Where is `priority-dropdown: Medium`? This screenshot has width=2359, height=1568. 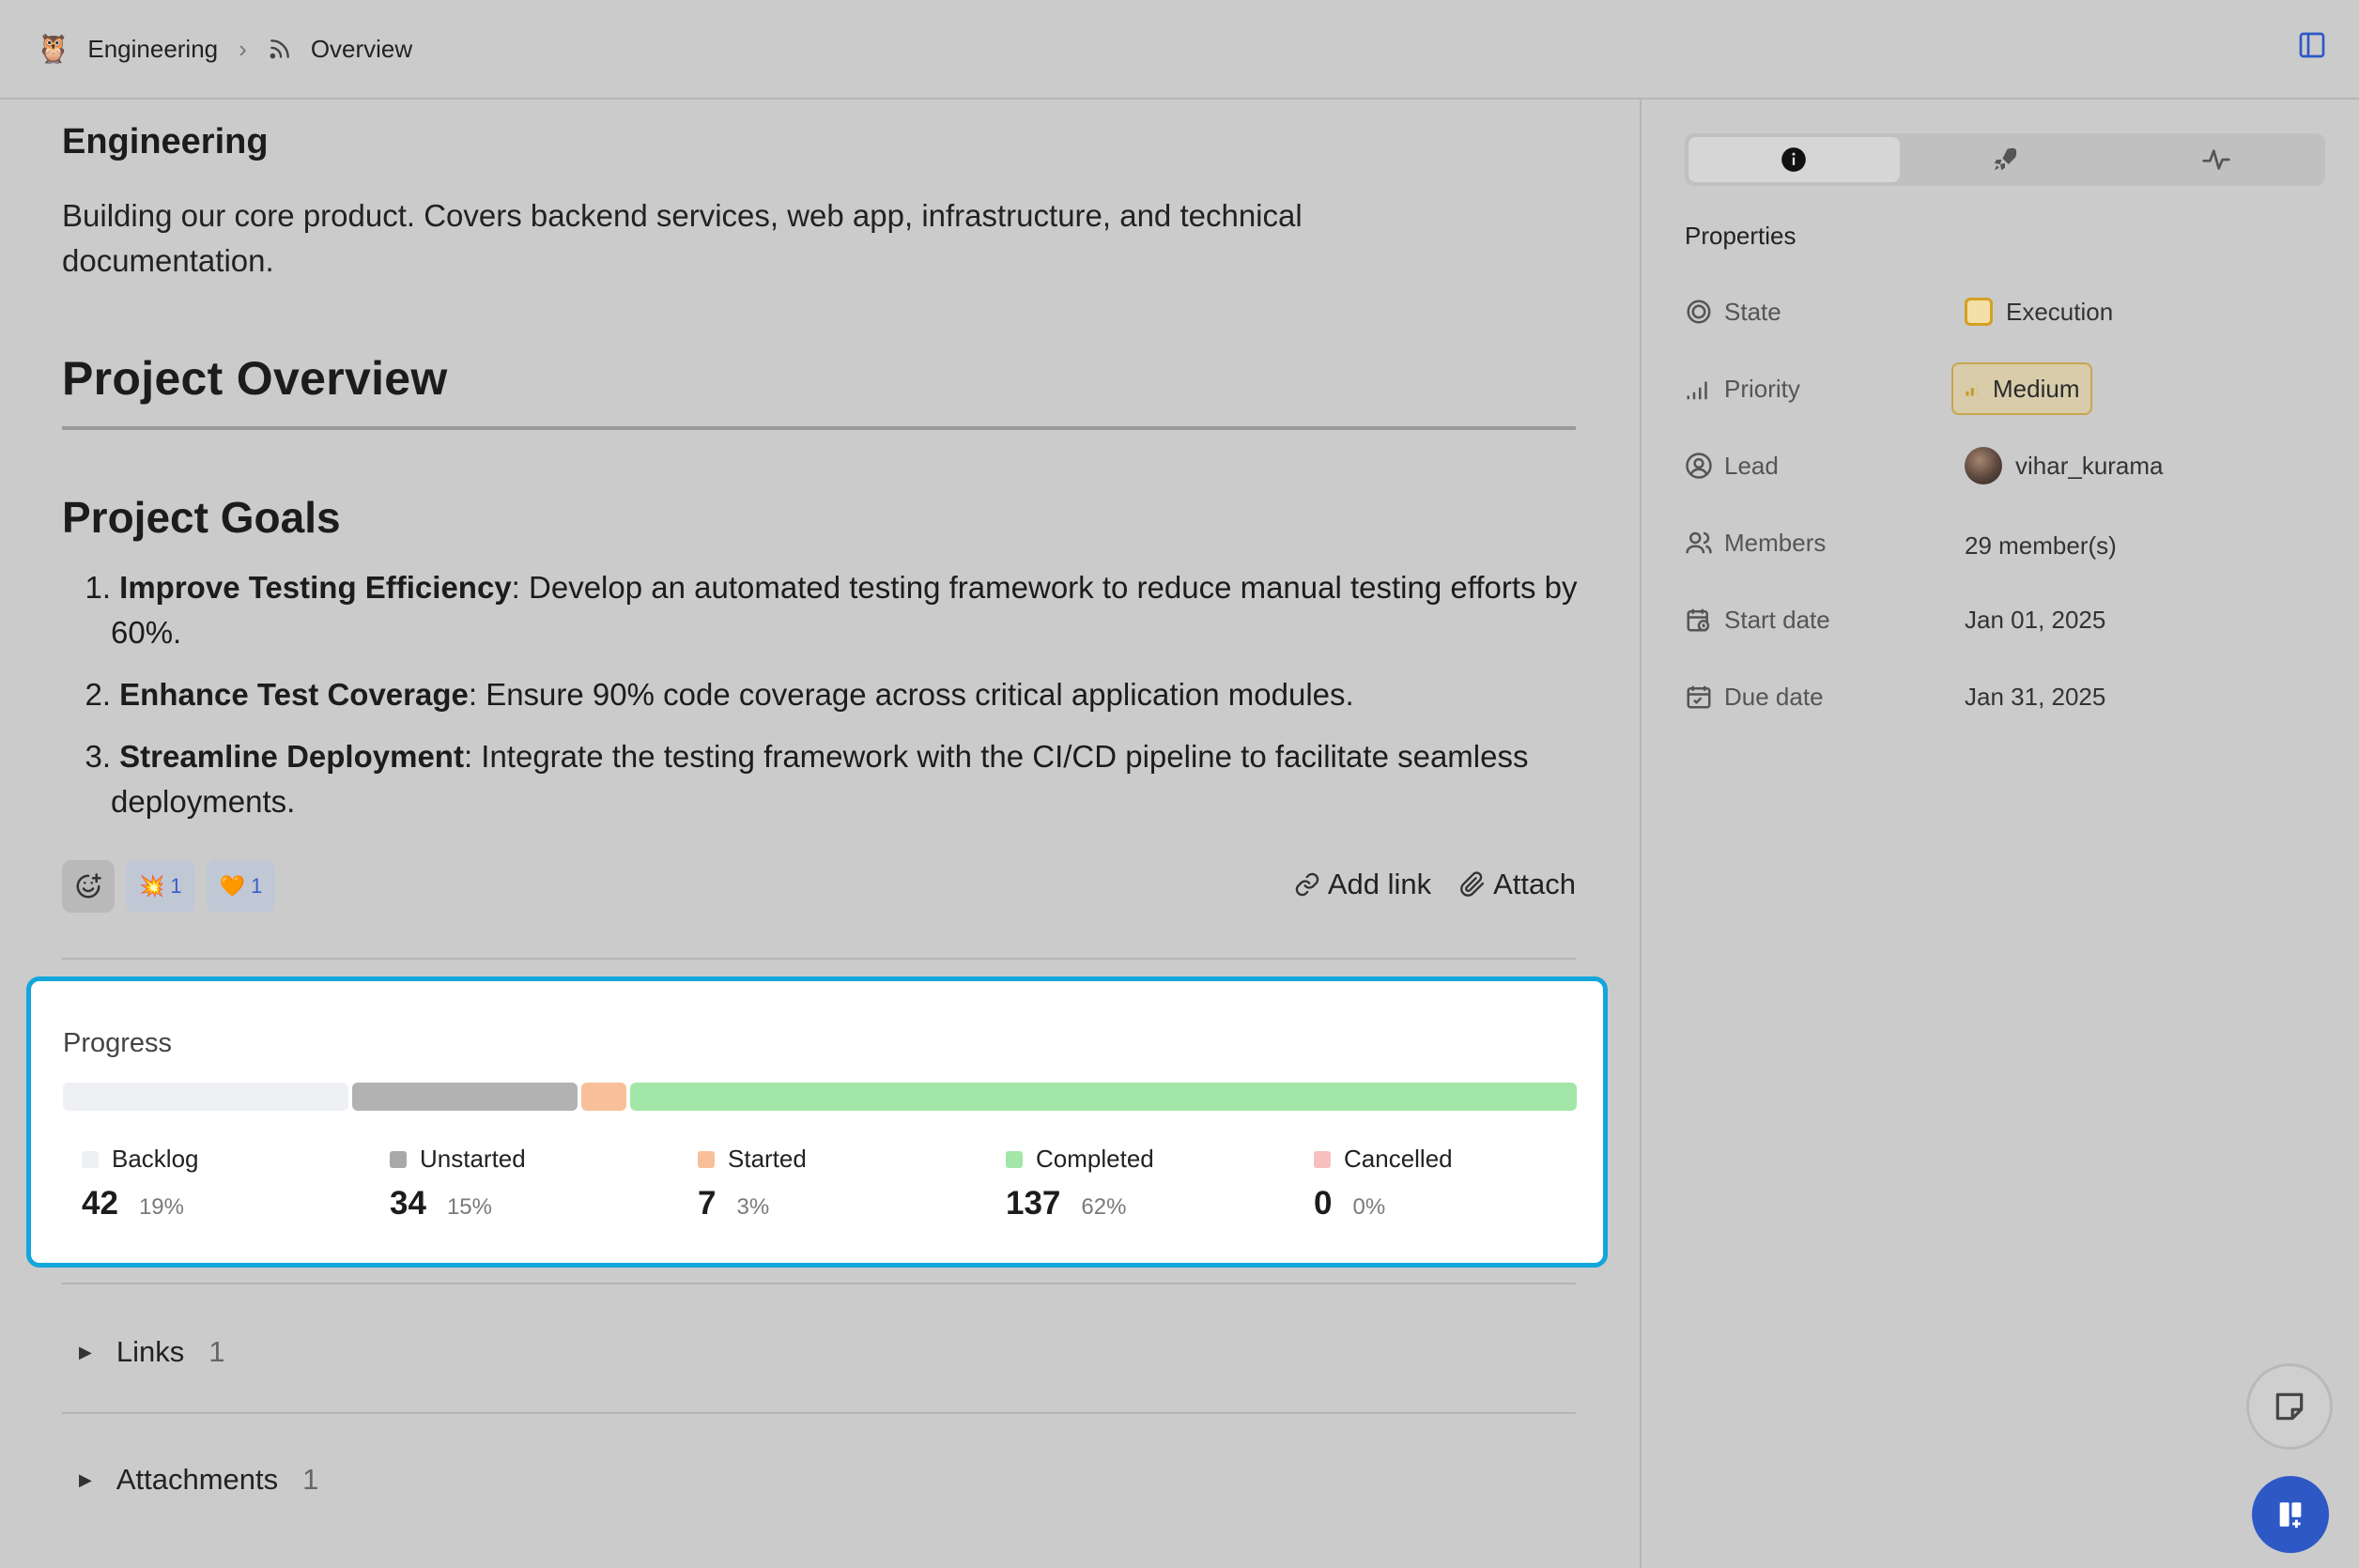 priority-dropdown: Medium is located at coordinates (2022, 389).